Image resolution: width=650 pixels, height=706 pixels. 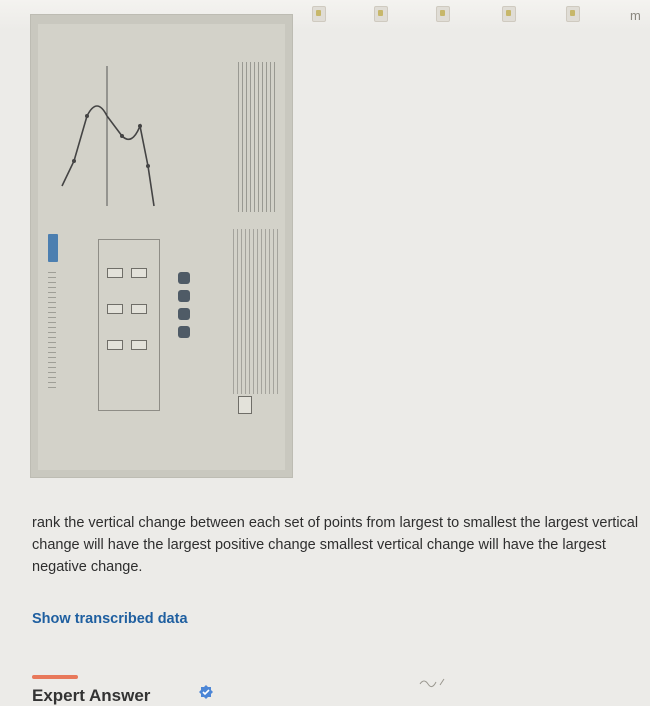 What do you see at coordinates (110, 619) in the screenshot?
I see `show-transcribed-data-link: Show transcribed data` at bounding box center [110, 619].